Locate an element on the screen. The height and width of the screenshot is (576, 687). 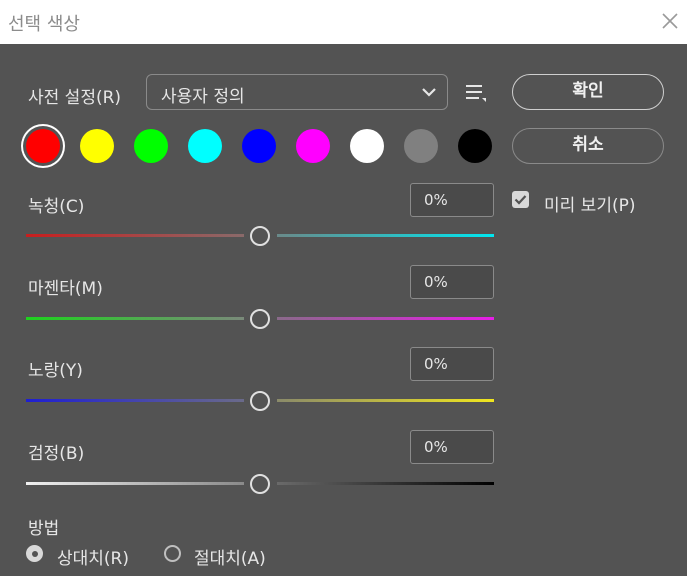
preset-label: 사전 설정(R) is located at coordinates (75, 98).